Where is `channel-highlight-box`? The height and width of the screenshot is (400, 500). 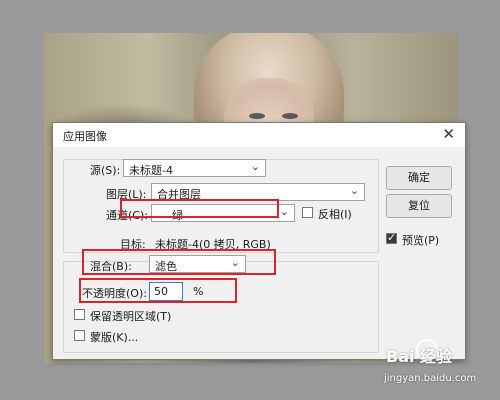 channel-highlight-box is located at coordinates (199, 208).